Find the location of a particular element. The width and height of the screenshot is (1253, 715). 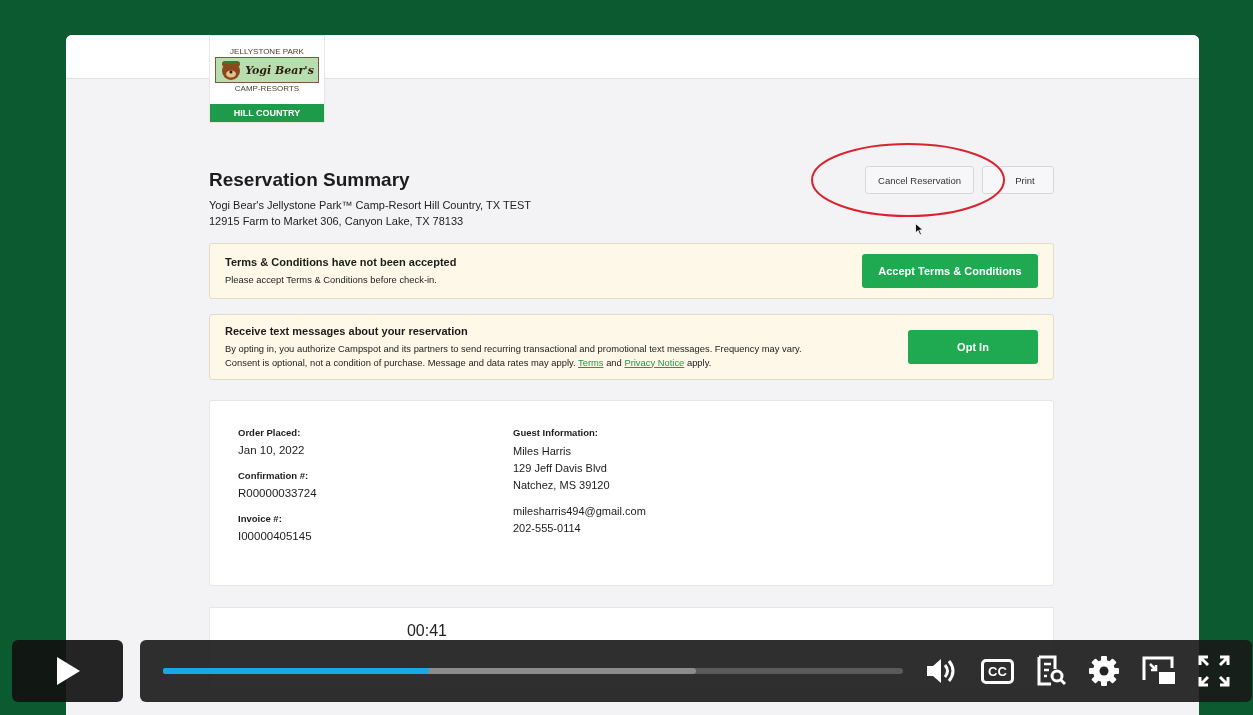

field-value: Jan 10, 2022 is located at coordinates (272, 450).